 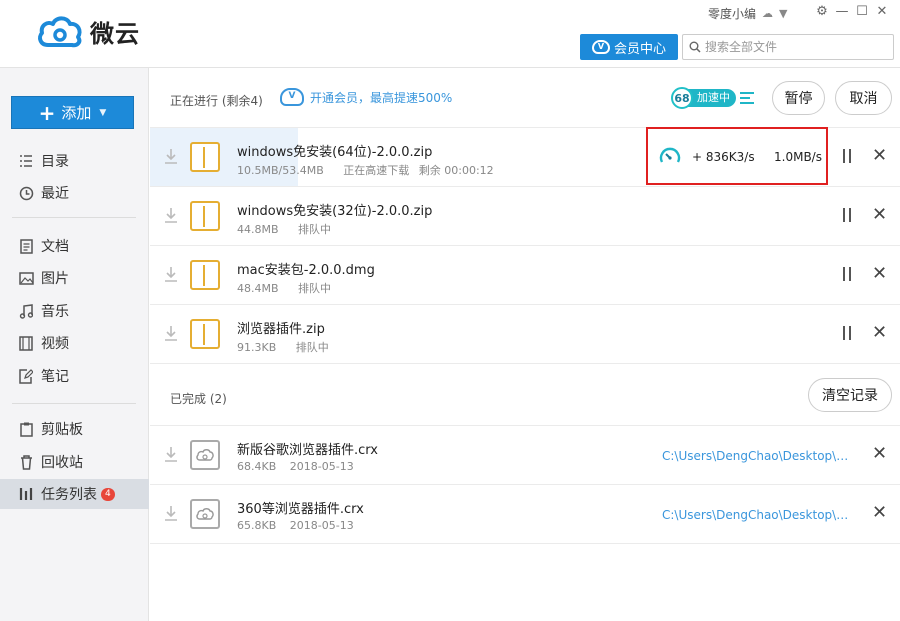 What do you see at coordinates (55, 344) in the screenshot?
I see `sidebar-item-label: 视频` at bounding box center [55, 344].